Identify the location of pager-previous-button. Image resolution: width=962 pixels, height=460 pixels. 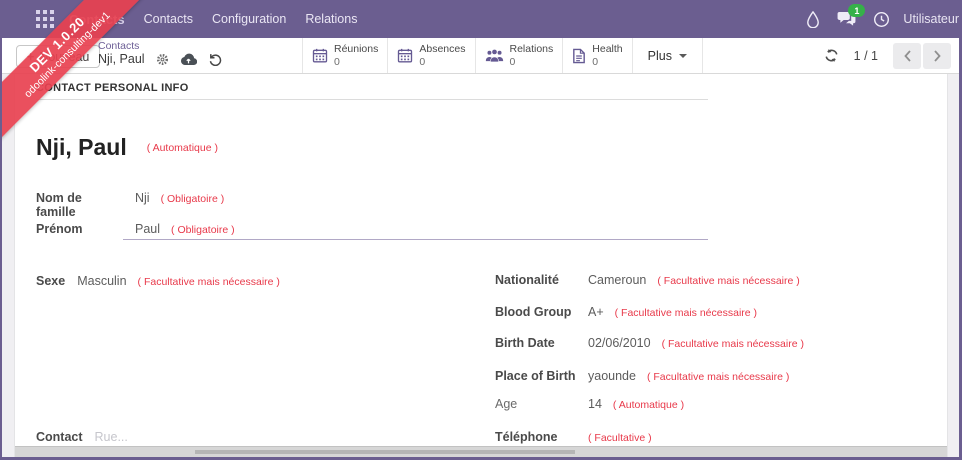
(907, 55).